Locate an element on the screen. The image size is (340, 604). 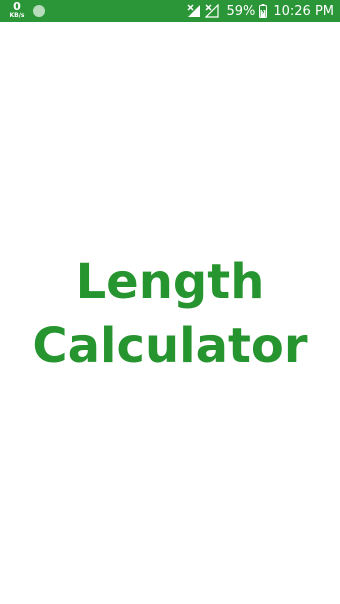
status-icons: 59% 10:26 PM is located at coordinates (260, 11).